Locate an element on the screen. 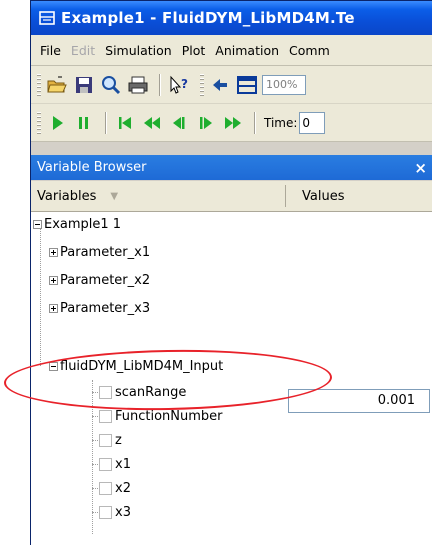 The image size is (432, 545). menu-bar: File Edit Simulation Plot Animation Comm is located at coordinates (231, 50).